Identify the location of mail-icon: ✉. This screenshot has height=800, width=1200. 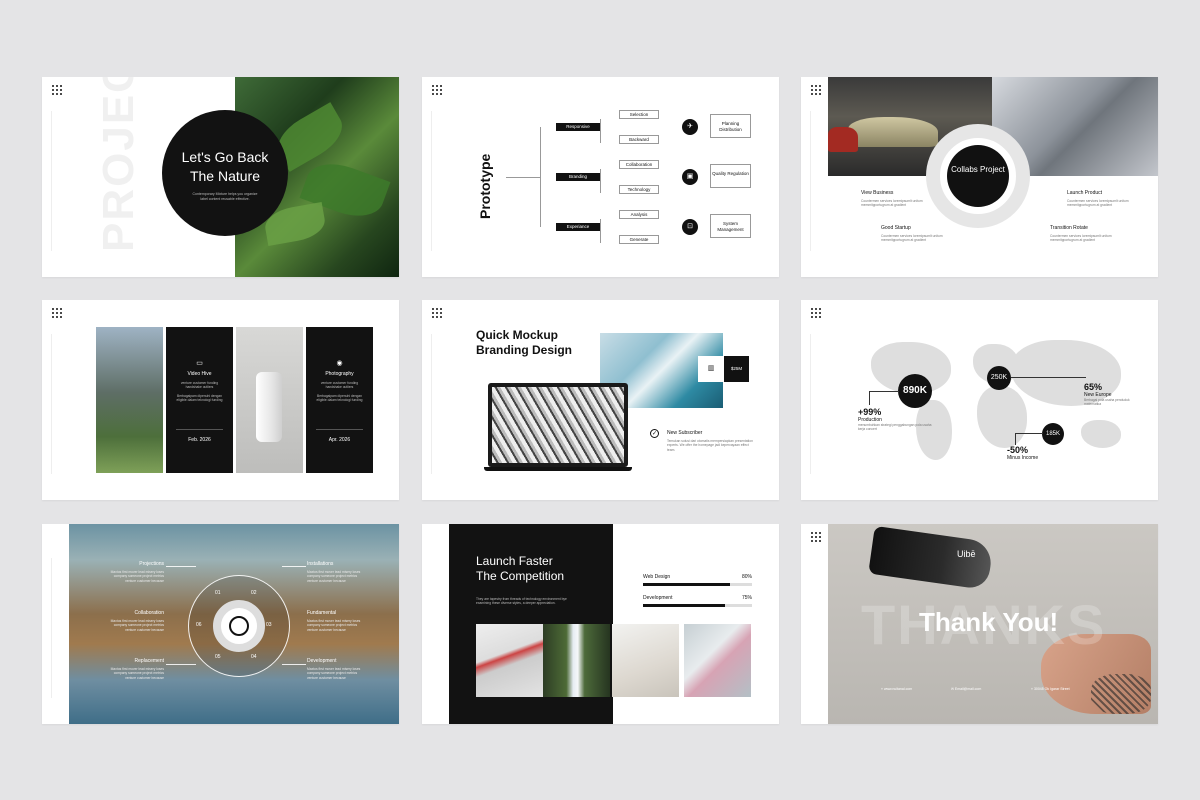
(952, 689).